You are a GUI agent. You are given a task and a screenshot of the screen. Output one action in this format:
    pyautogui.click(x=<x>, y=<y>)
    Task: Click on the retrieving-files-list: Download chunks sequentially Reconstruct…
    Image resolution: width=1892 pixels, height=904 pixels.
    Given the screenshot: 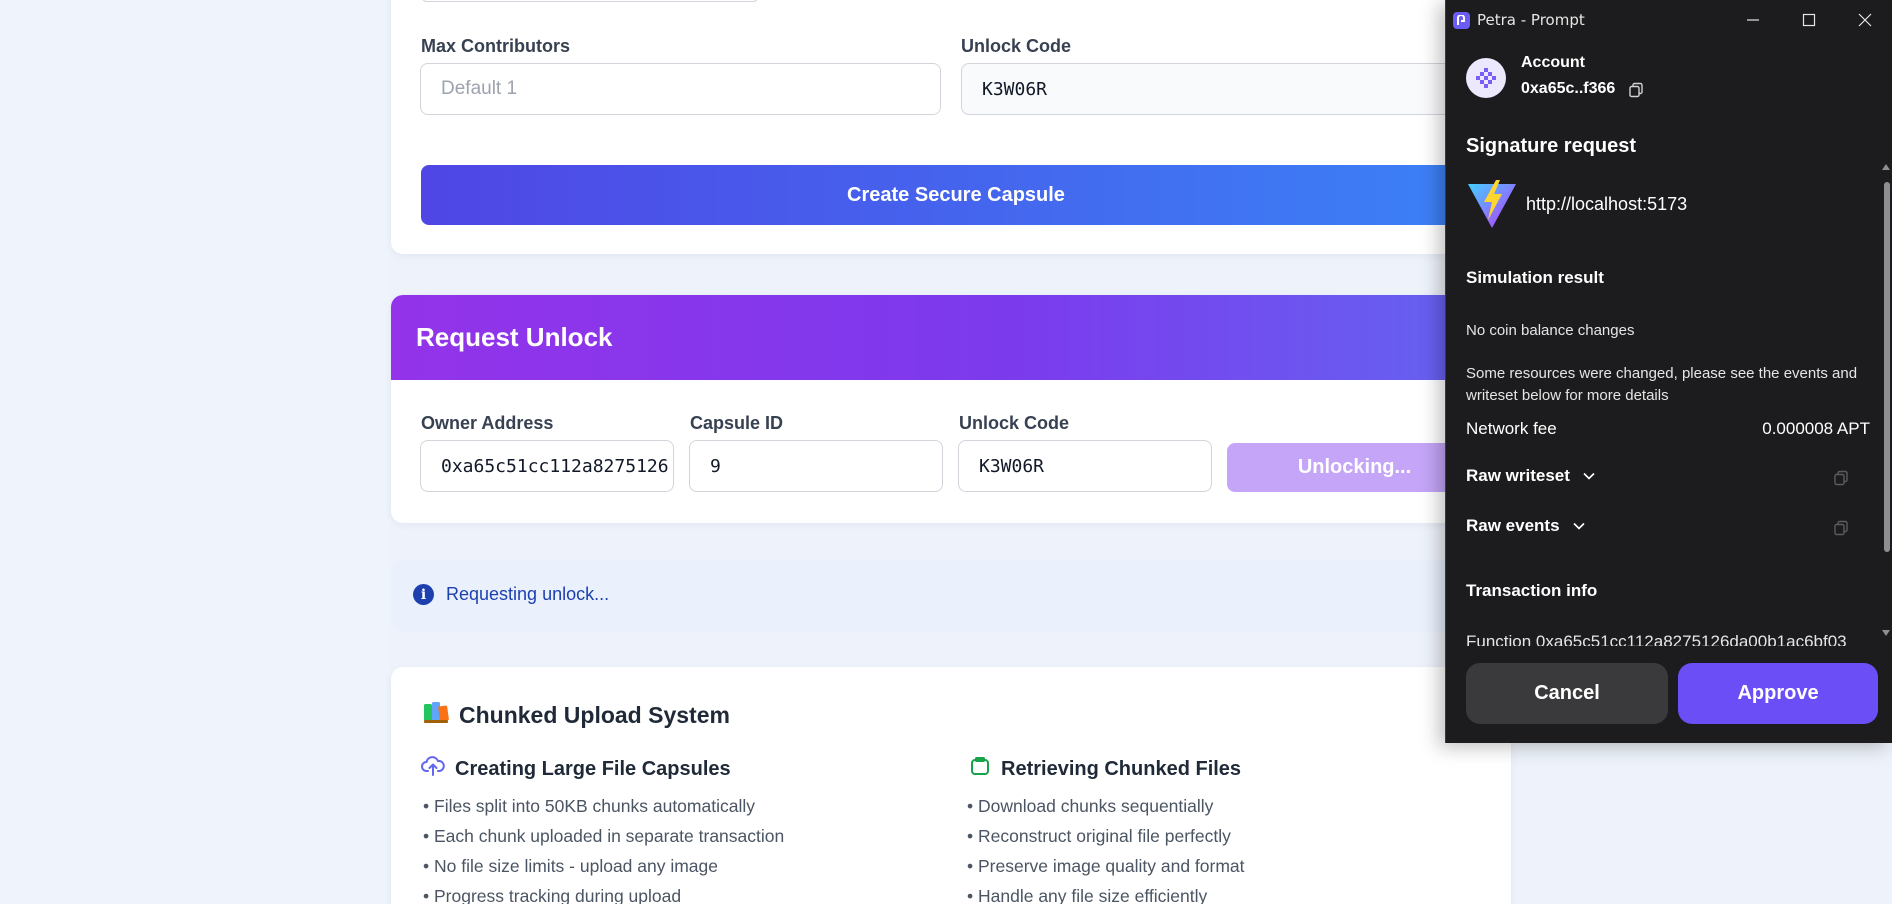 What is the action you would take?
    pyautogui.click(x=1106, y=847)
    